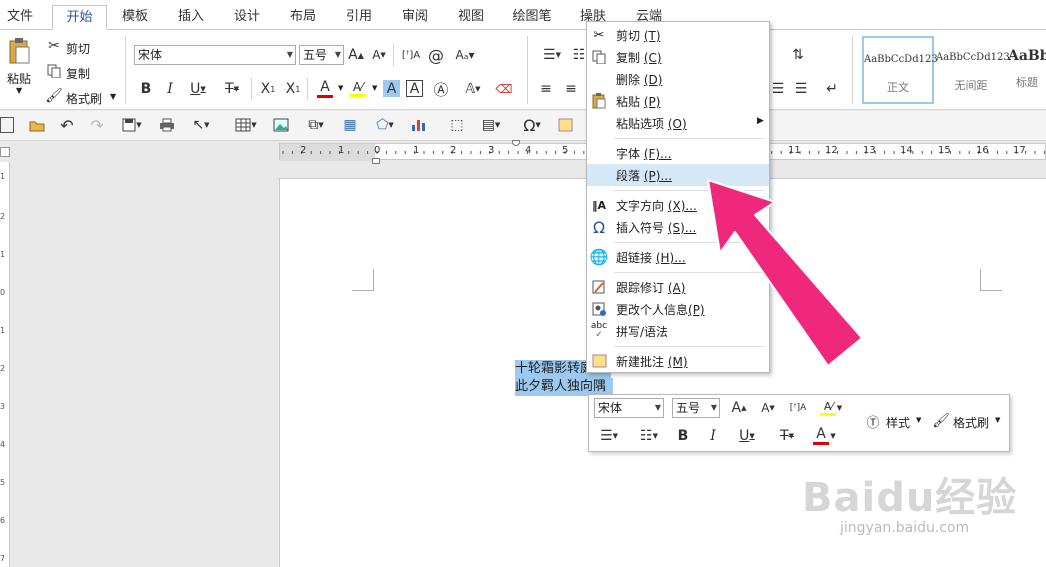 The width and height of the screenshot is (1046, 567). What do you see at coordinates (504, 89) in the screenshot?
I see `clear-format-icon: ⌫` at bounding box center [504, 89].